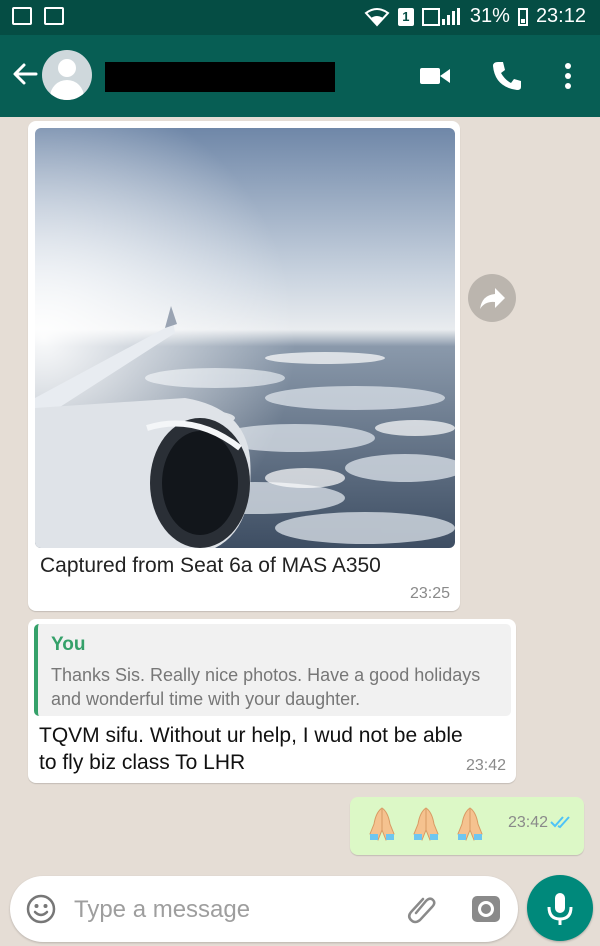  I want to click on mic-button, so click(560, 908).